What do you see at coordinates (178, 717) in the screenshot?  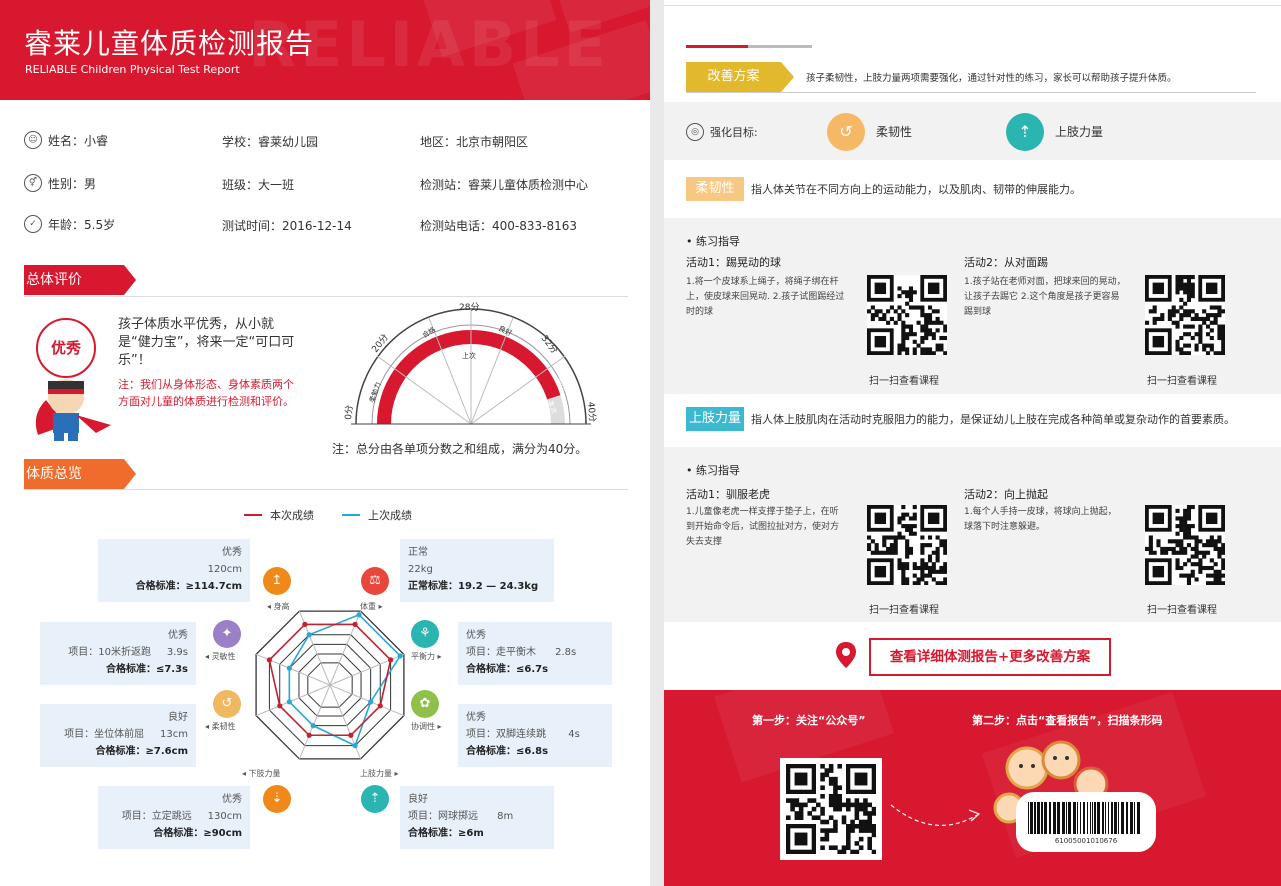 I see `flex-grade: 良好` at bounding box center [178, 717].